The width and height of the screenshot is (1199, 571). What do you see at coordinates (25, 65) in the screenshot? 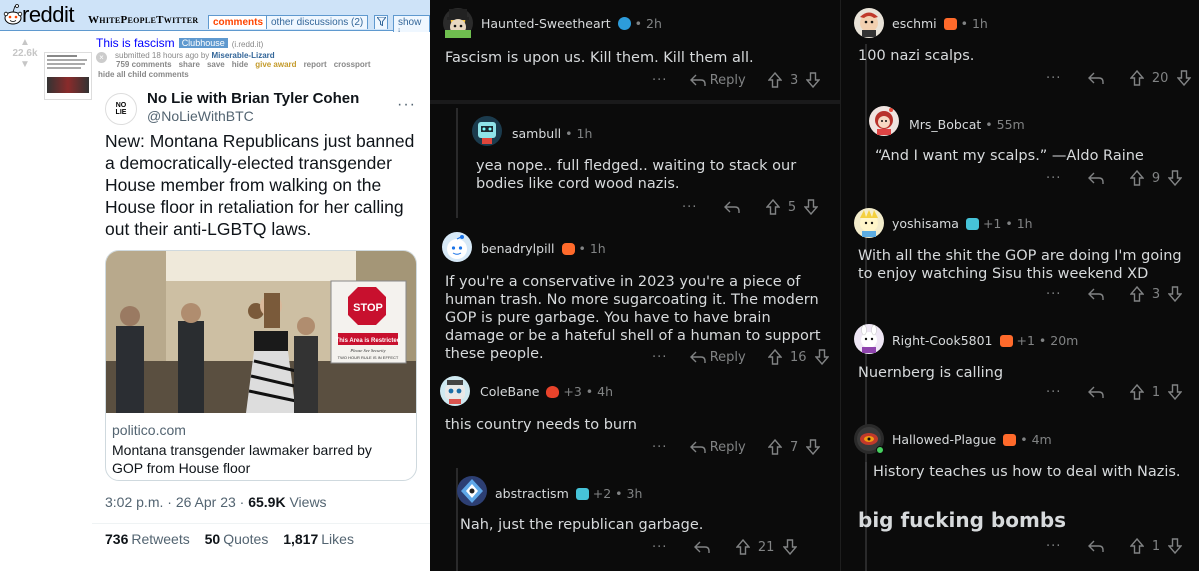
I see `downvote-arrow-icon: ▼` at bounding box center [25, 65].